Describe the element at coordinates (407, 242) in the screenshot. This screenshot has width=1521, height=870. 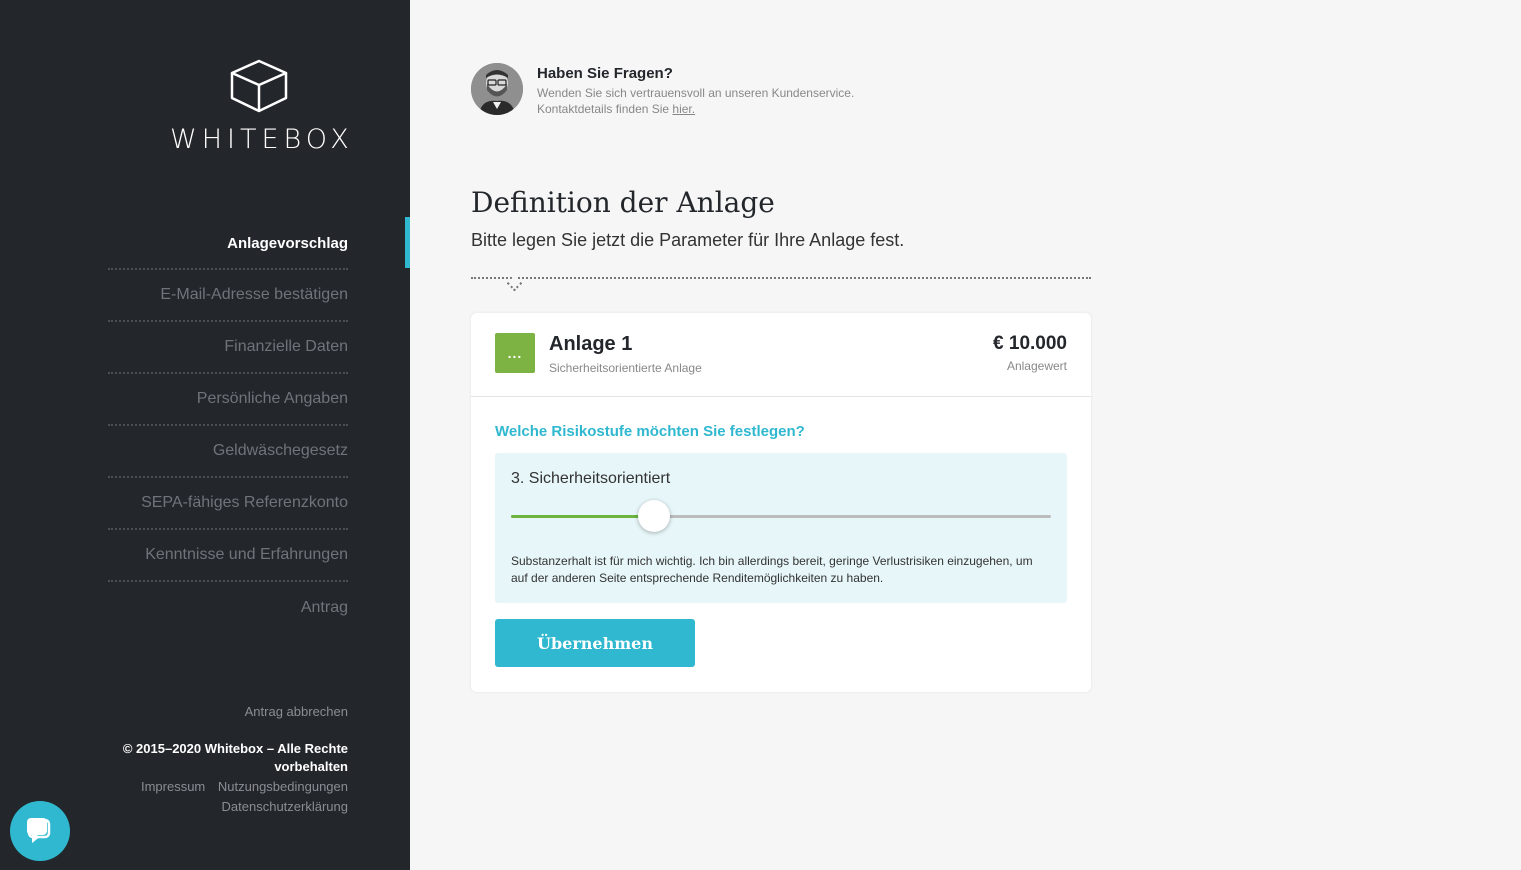
I see `active-step-marker` at that location.